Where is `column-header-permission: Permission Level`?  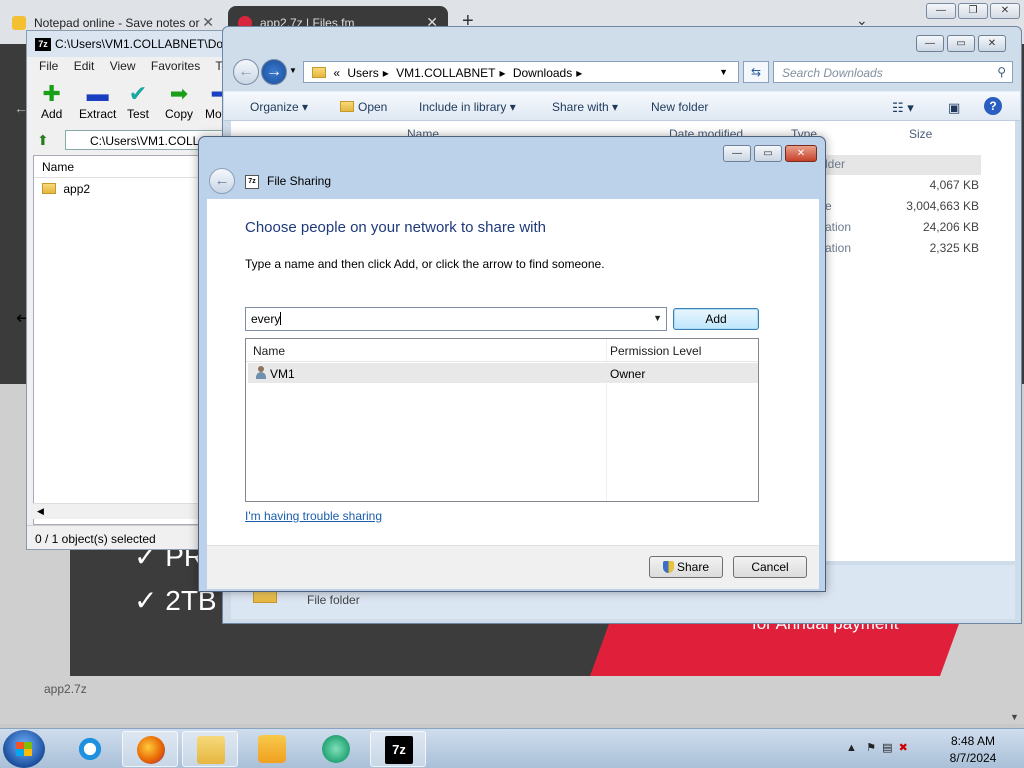 column-header-permission: Permission Level is located at coordinates (655, 351).